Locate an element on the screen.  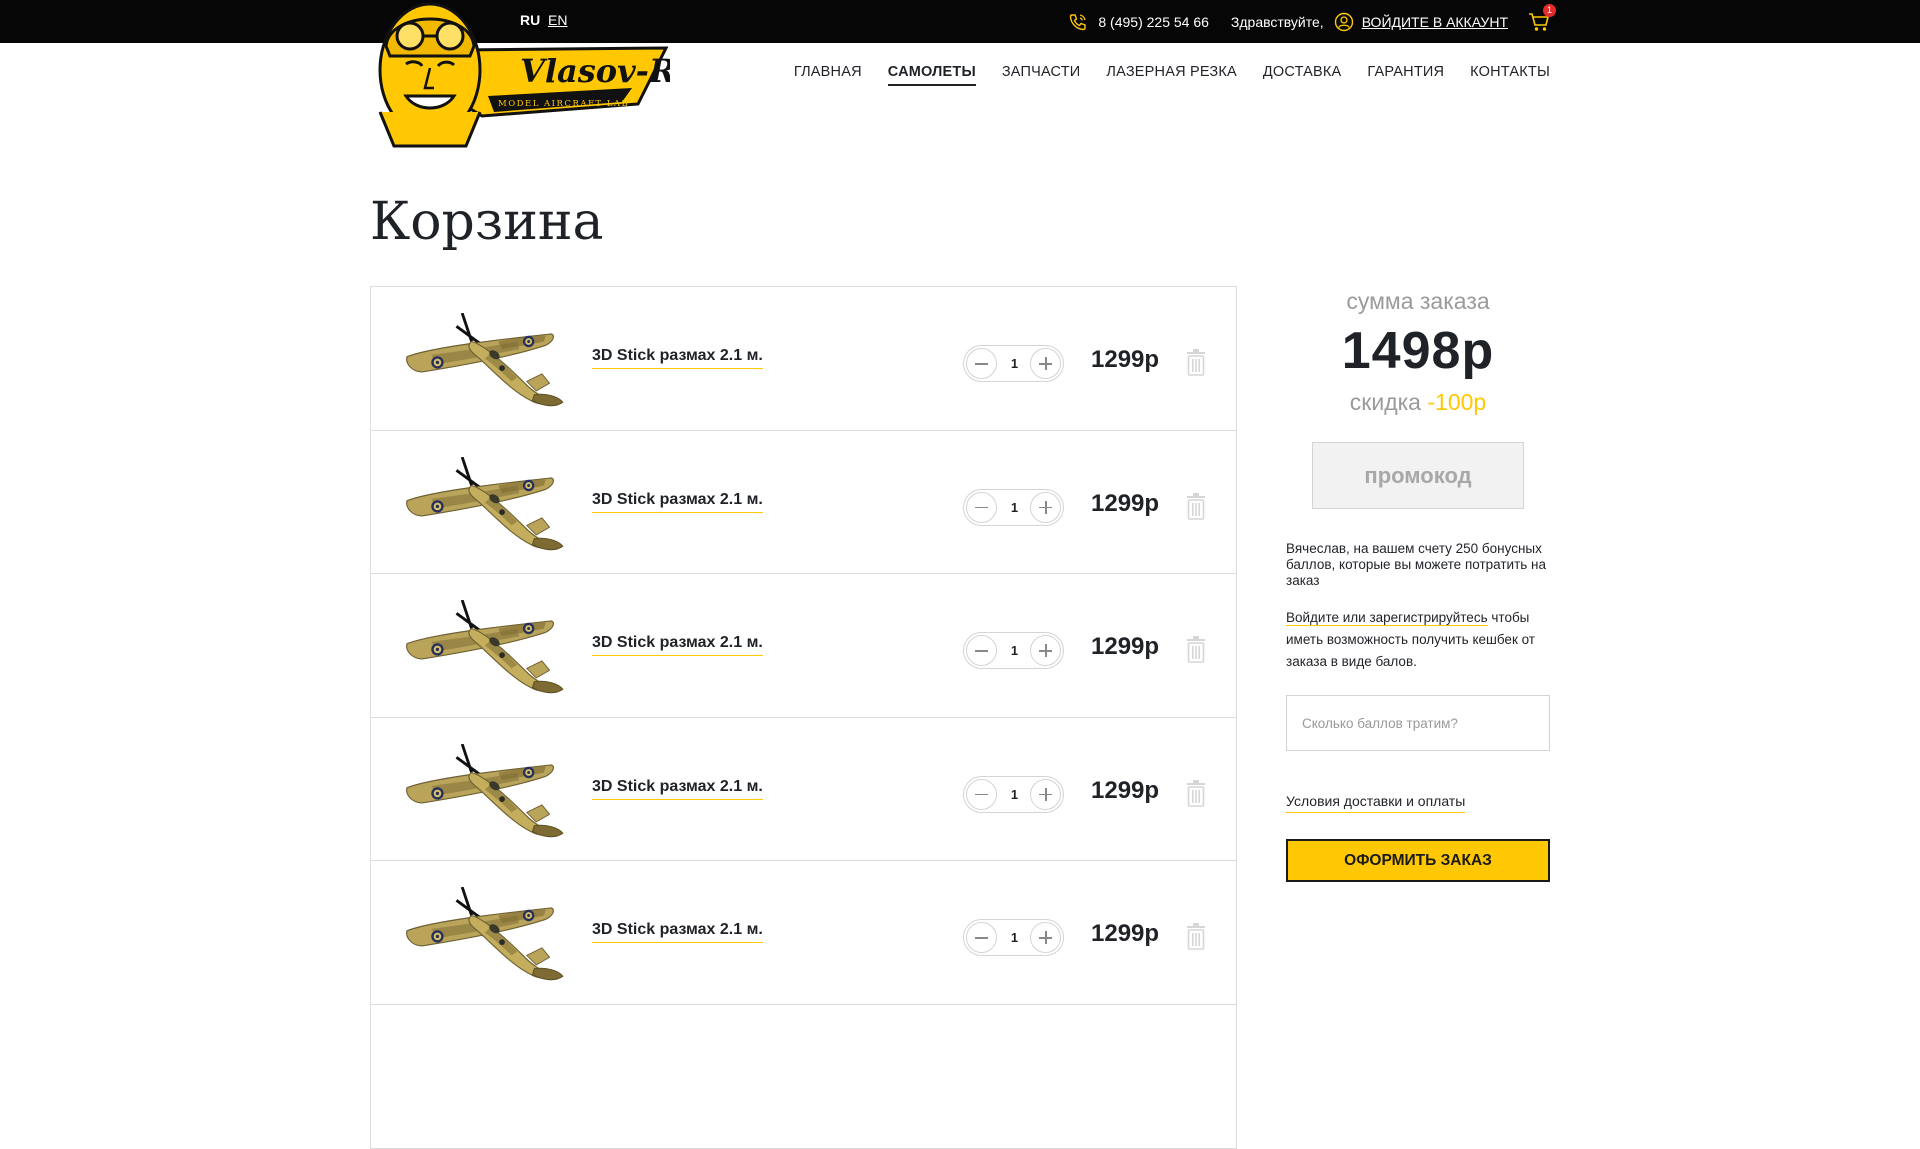
order-total-value: 1498р is located at coordinates (1418, 351).